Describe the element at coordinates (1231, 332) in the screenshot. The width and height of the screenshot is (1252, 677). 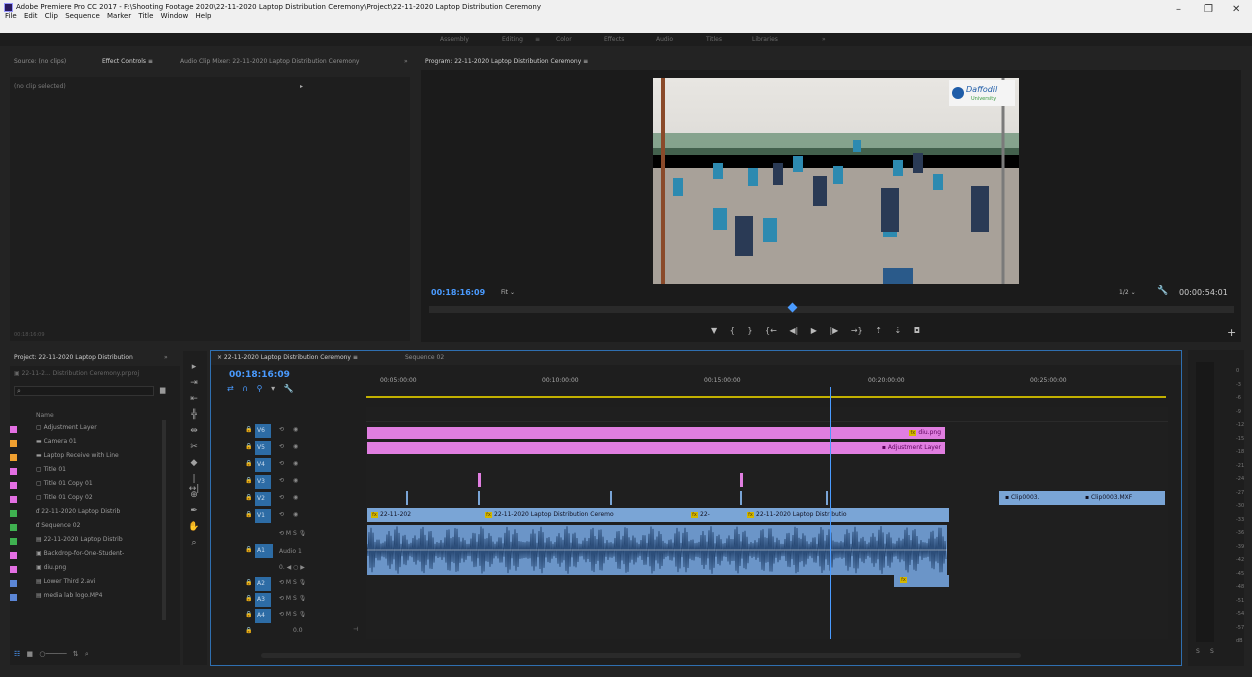
I see `add-button-icon: +` at that location.